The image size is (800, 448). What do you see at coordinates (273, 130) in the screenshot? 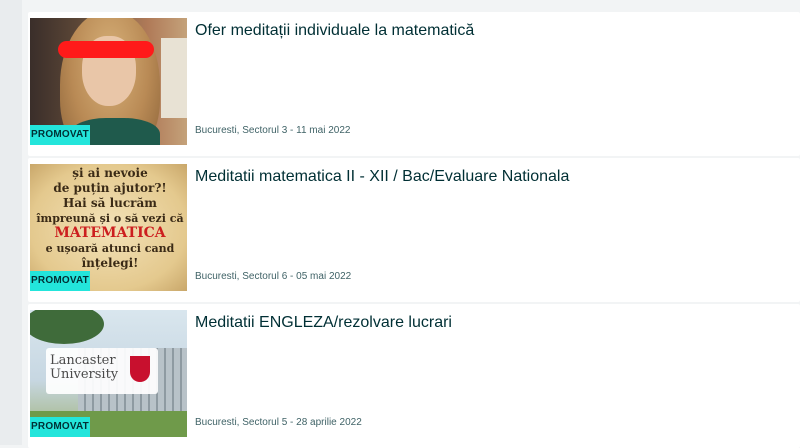
I see `listing-location-date: Bucuresti, Sectorul 3 - 11 mai 2022` at bounding box center [273, 130].